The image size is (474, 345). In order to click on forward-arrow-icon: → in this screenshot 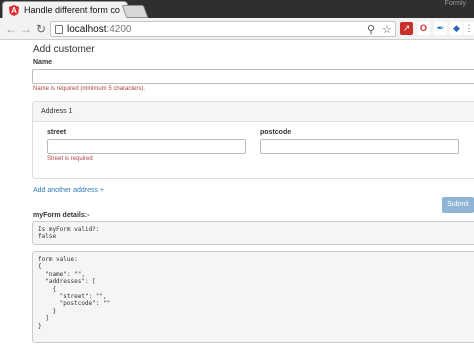, I will do `click(26, 29)`.